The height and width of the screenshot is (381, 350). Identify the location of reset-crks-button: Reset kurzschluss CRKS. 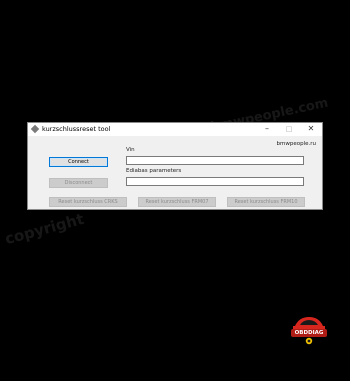
(88, 202).